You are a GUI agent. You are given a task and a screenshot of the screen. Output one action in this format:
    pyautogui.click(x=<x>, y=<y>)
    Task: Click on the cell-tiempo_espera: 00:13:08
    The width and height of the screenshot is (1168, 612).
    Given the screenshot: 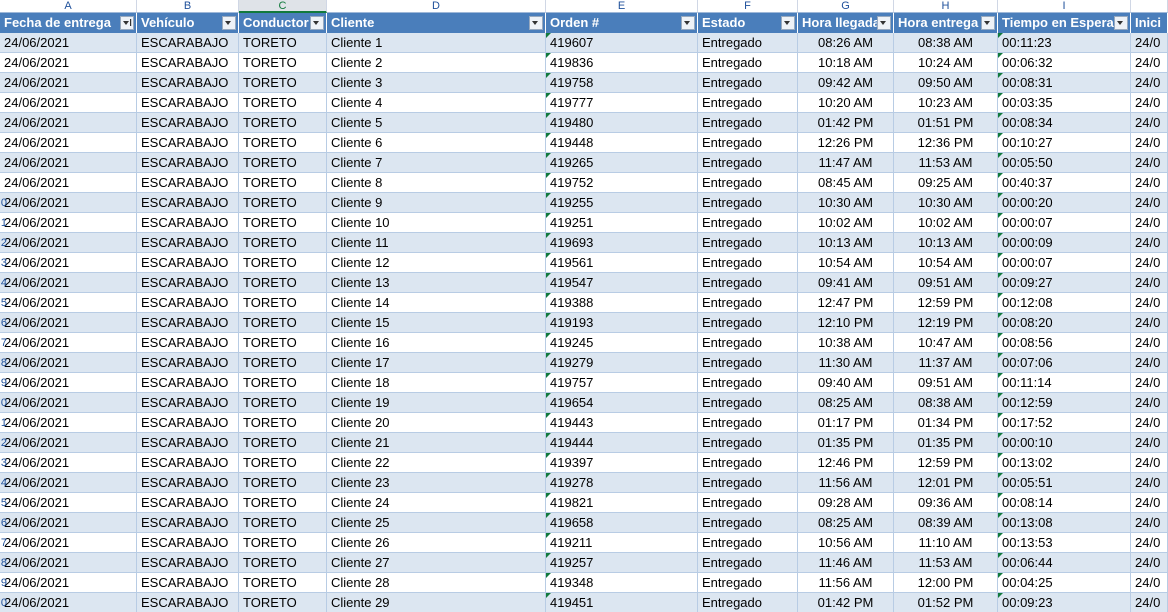 What is the action you would take?
    pyautogui.click(x=1064, y=523)
    